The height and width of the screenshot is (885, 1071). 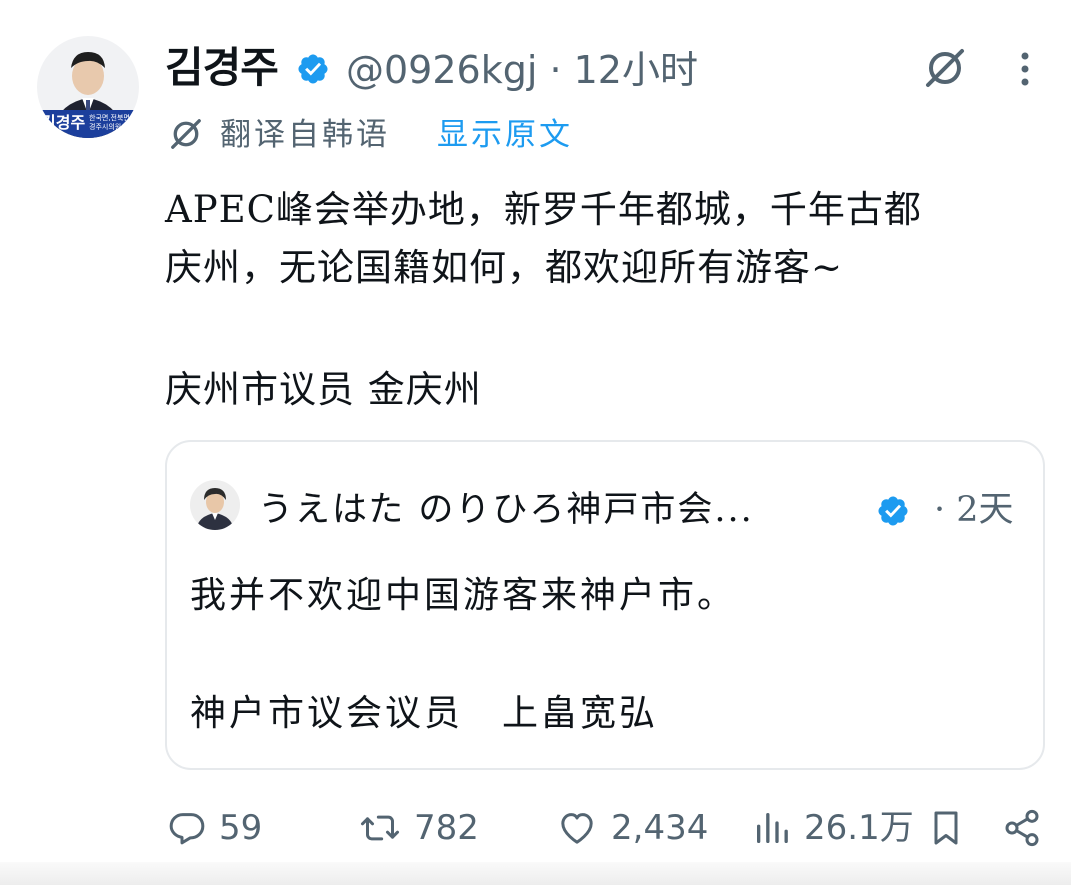 What do you see at coordinates (1025, 69) in the screenshot?
I see `more-icon` at bounding box center [1025, 69].